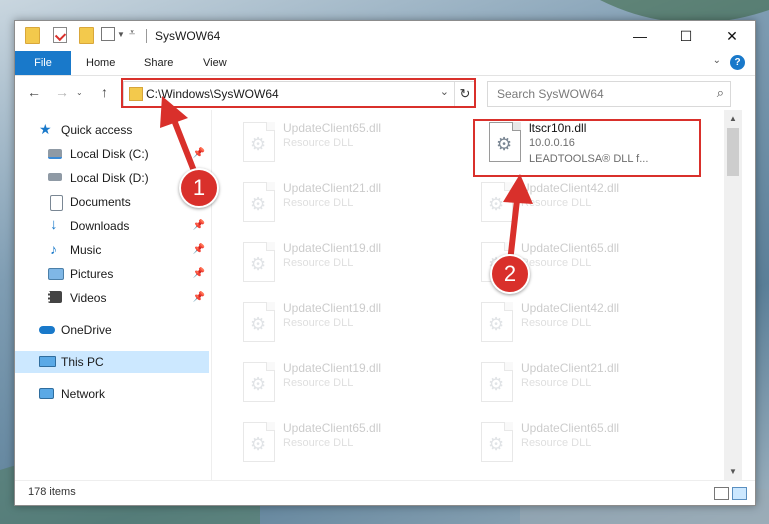  What do you see at coordinates (104, 92) in the screenshot?
I see `up-button: ↑` at bounding box center [104, 92].